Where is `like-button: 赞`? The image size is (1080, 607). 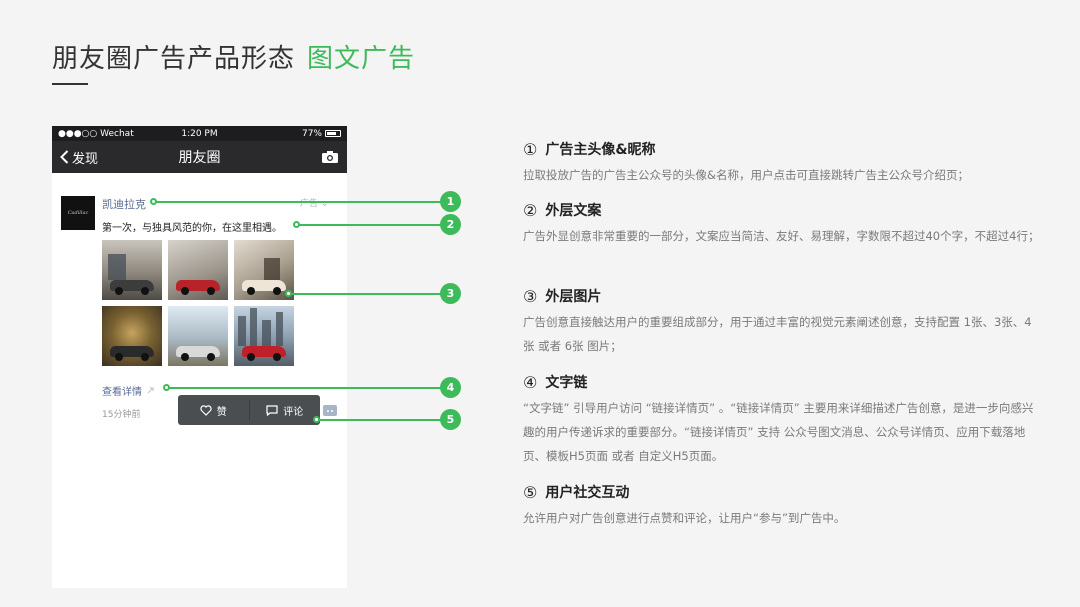
like-button: 赞 is located at coordinates (213, 410).